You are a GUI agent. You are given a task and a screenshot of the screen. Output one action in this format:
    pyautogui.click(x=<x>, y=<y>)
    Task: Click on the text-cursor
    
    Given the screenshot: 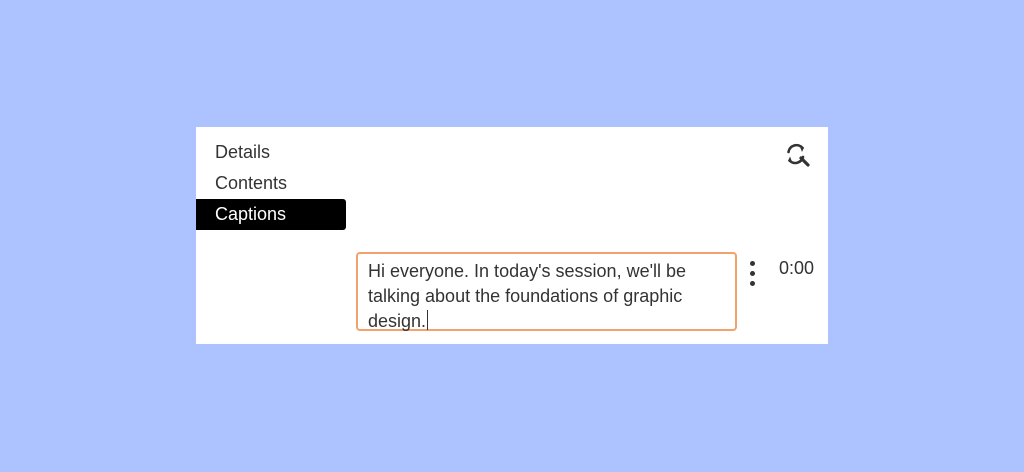 What is the action you would take?
    pyautogui.click(x=428, y=320)
    